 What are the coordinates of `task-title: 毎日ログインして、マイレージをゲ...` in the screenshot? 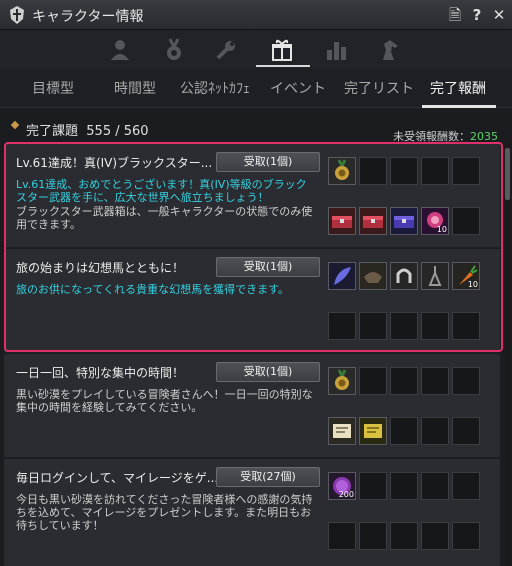 It's located at (117, 478).